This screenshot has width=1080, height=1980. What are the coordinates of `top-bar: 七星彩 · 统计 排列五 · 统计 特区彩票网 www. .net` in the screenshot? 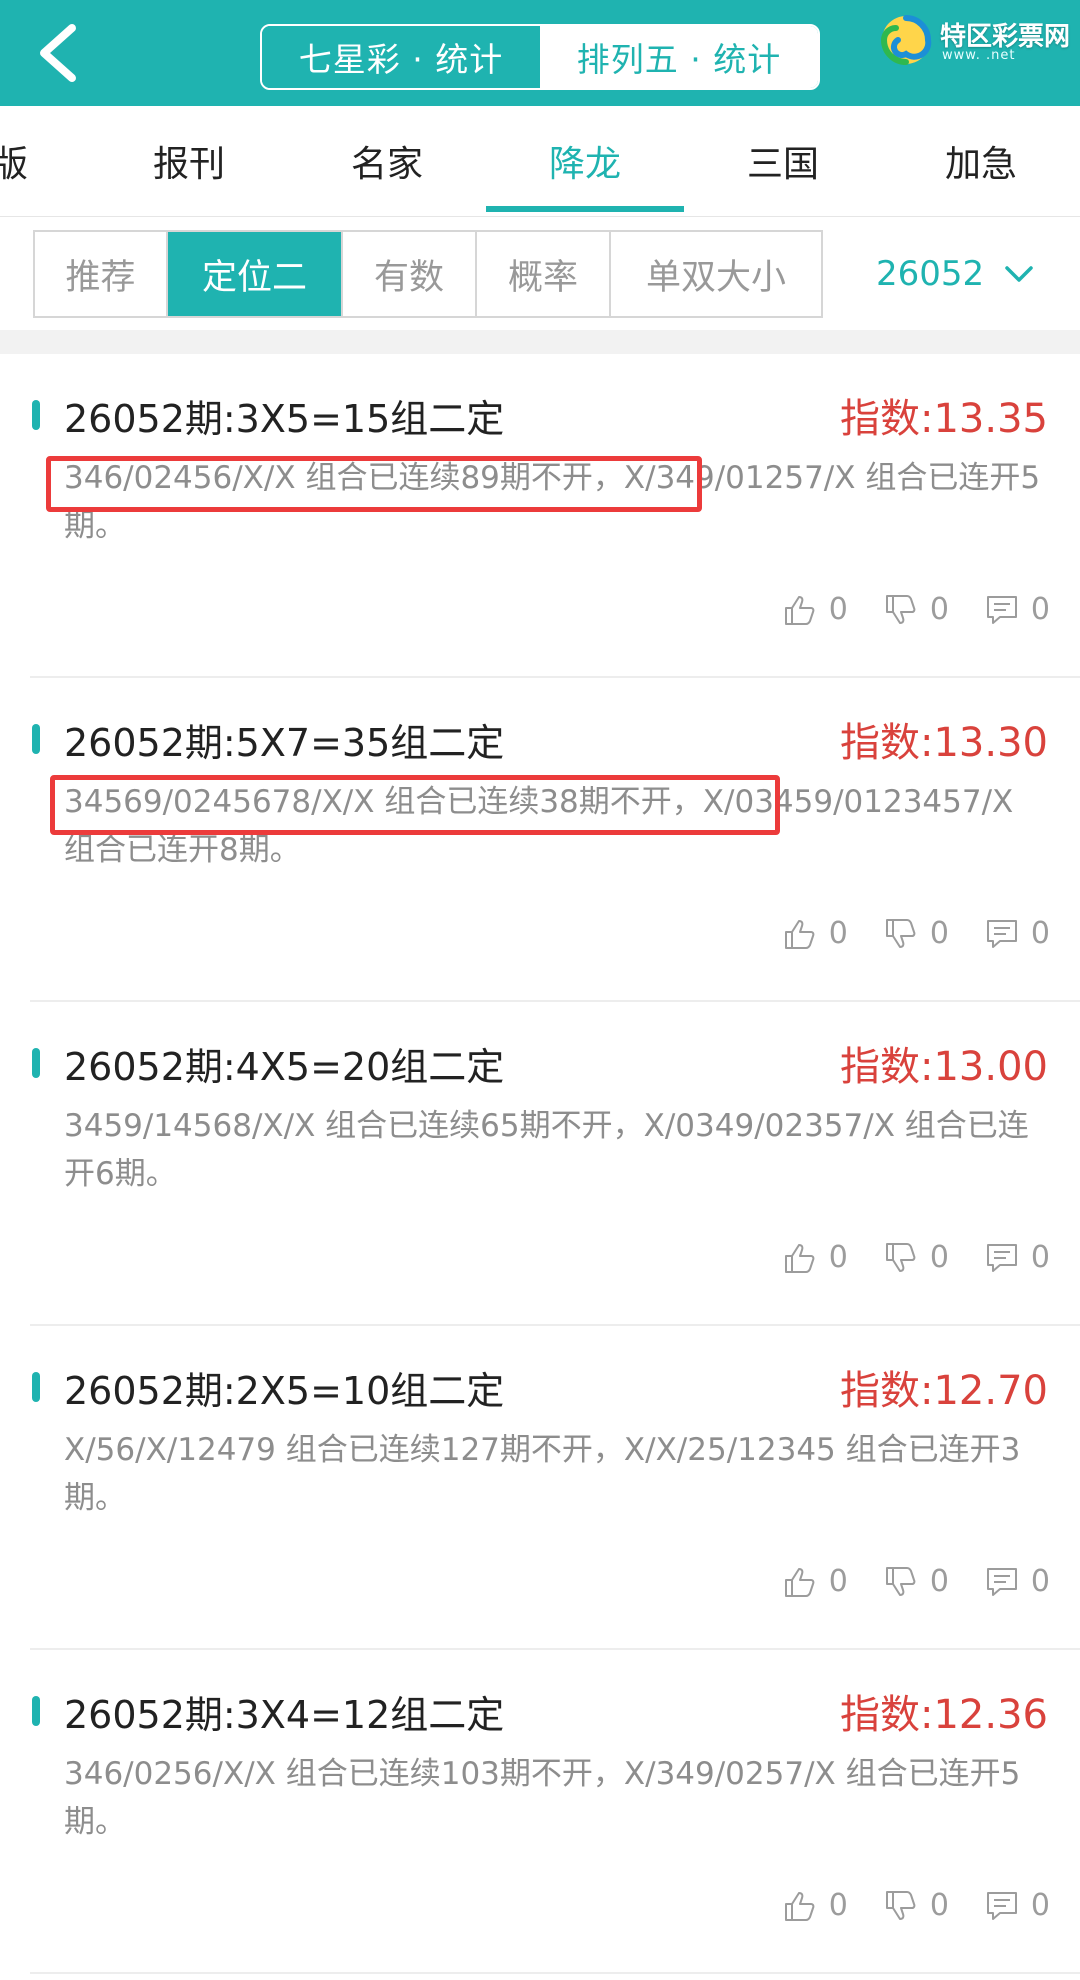 It's located at (540, 53).